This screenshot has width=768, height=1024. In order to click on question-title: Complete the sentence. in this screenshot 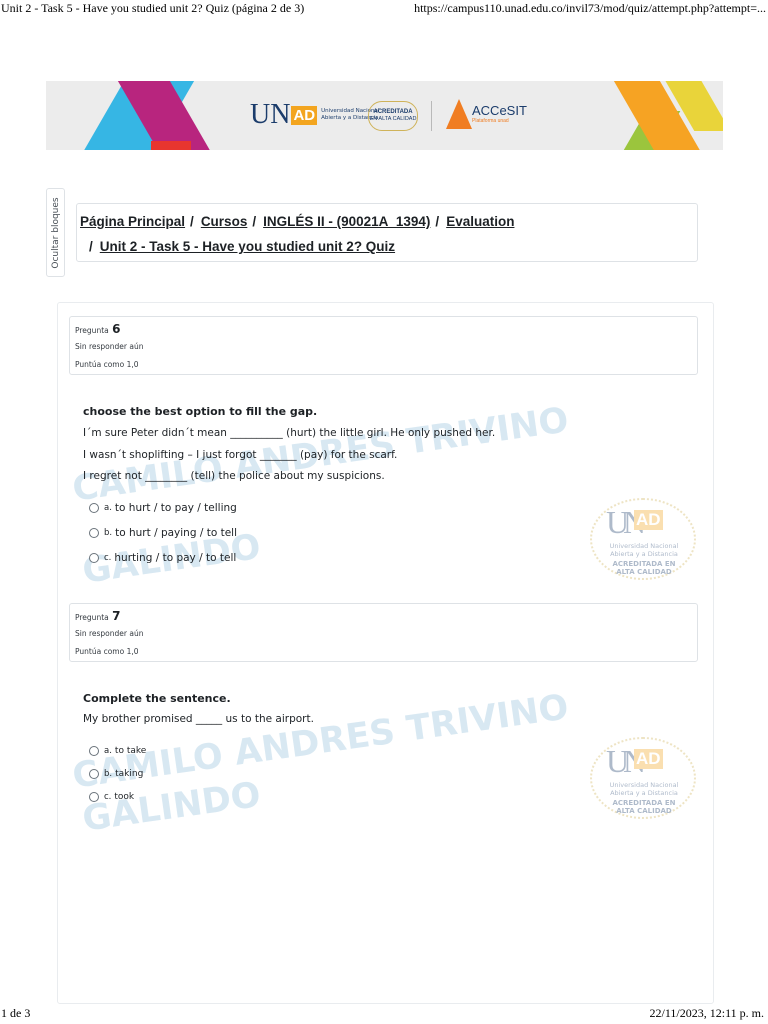, I will do `click(157, 698)`.